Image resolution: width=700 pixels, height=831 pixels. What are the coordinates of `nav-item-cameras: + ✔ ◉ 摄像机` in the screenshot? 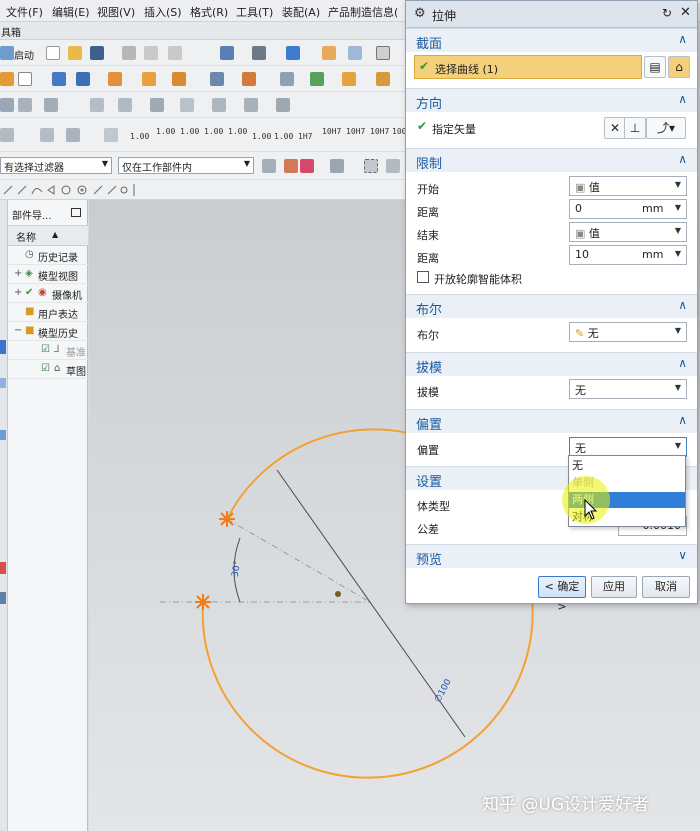 It's located at (48, 293).